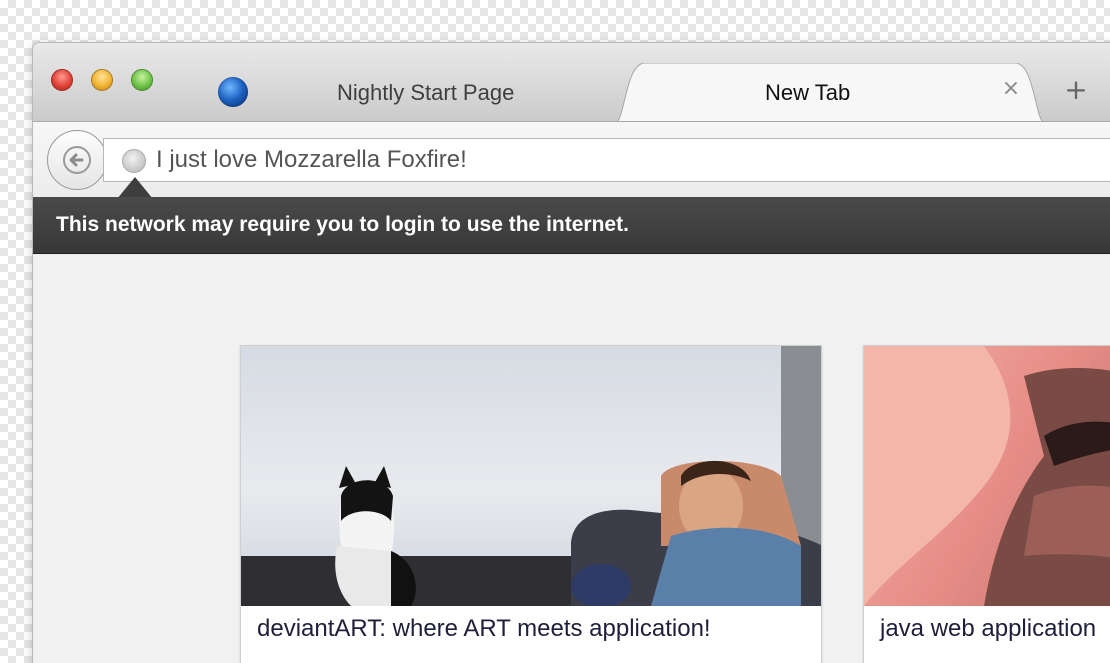  What do you see at coordinates (142, 80) in the screenshot?
I see `zoom-window-icon` at bounding box center [142, 80].